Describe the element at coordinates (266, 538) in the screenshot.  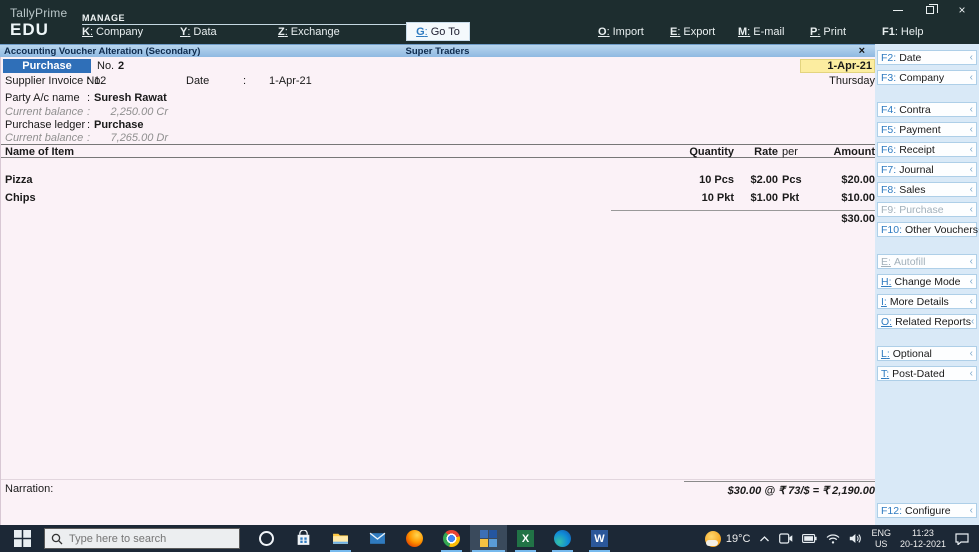
I see `cortana-button` at that location.